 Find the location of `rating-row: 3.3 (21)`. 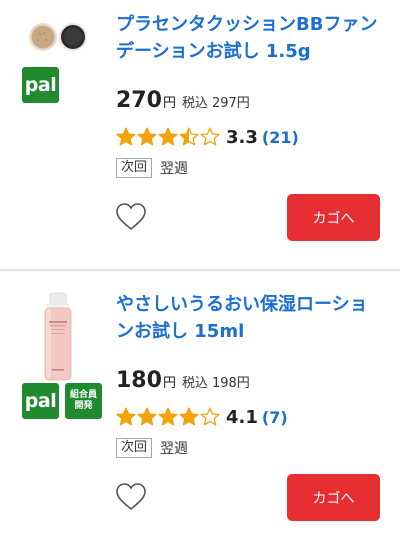

rating-row: 3.3 (21) is located at coordinates (207, 137).